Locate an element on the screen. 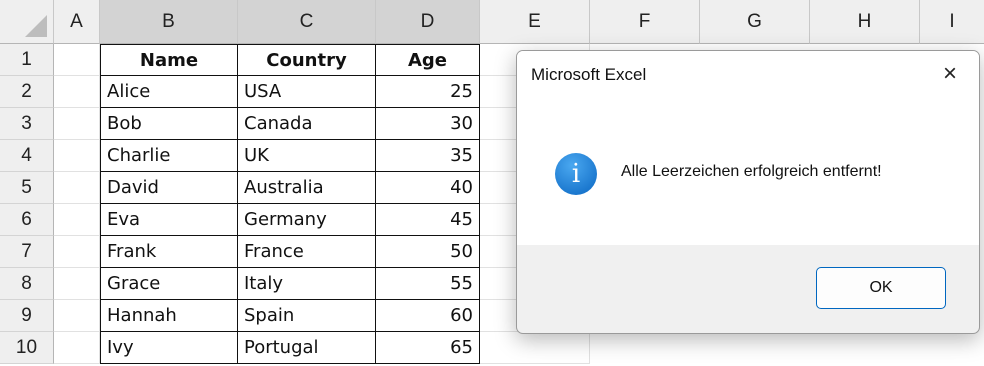 This screenshot has width=984, height=366. table-header-country: Country is located at coordinates (307, 60).